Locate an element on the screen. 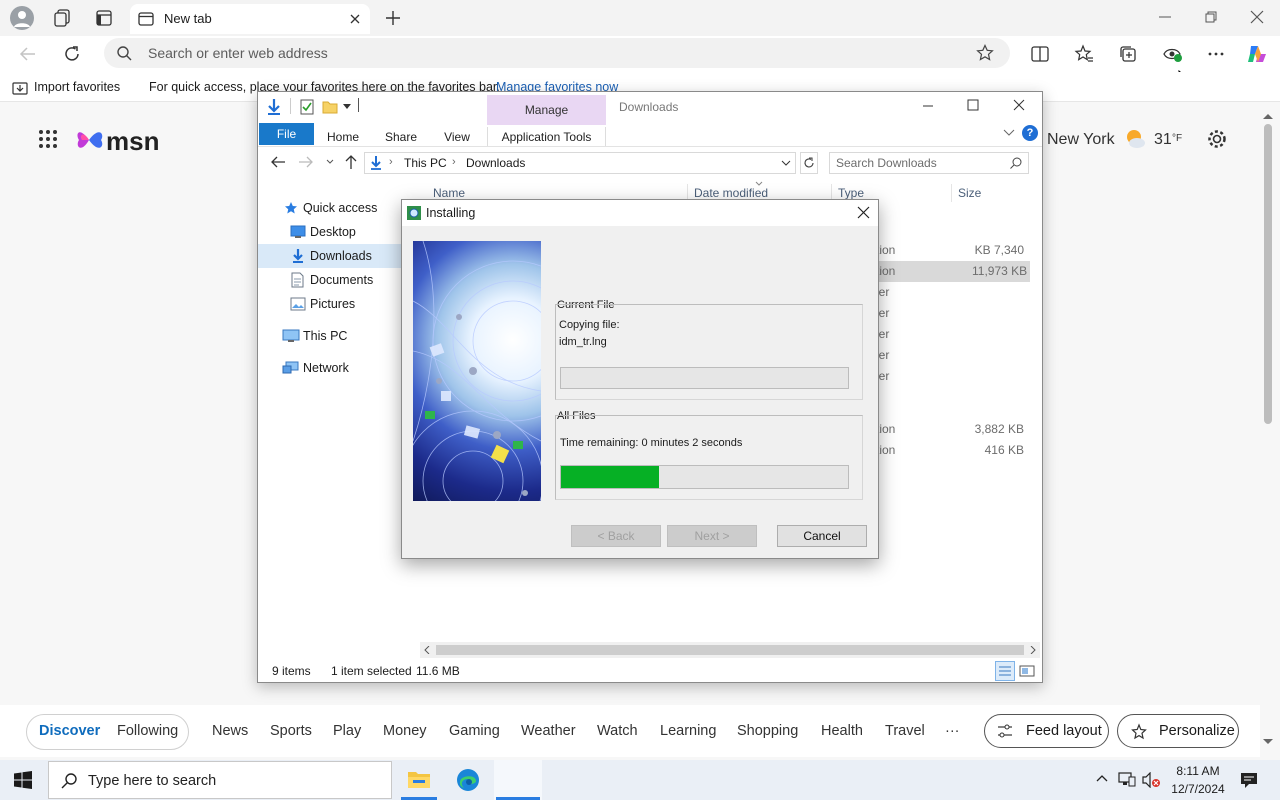 This screenshot has width=1280, height=800. nav-pictures: Pictures is located at coordinates (338, 304).